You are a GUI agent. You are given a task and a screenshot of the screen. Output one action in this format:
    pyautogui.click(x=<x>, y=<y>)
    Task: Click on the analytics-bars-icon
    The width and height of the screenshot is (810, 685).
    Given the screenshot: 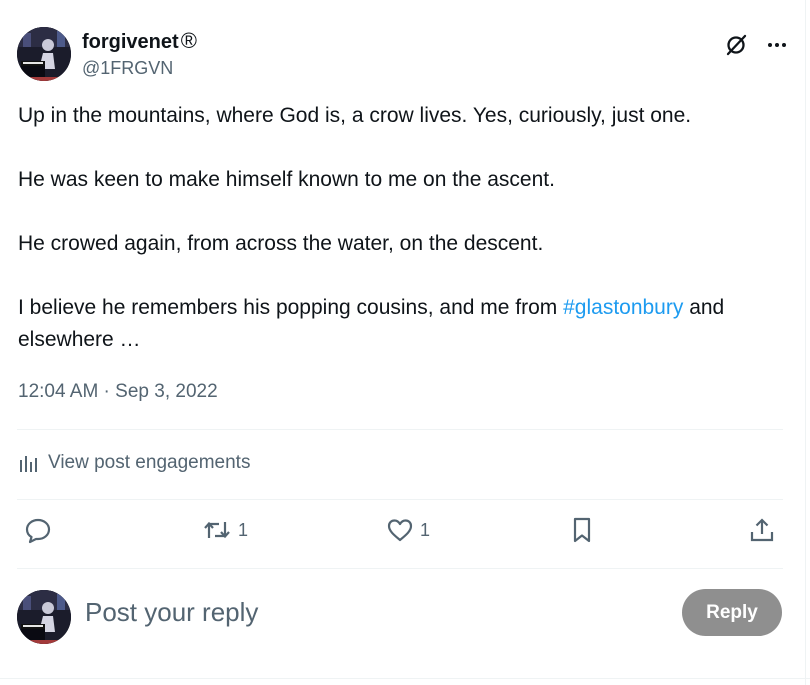 What is the action you would take?
    pyautogui.click(x=28, y=464)
    